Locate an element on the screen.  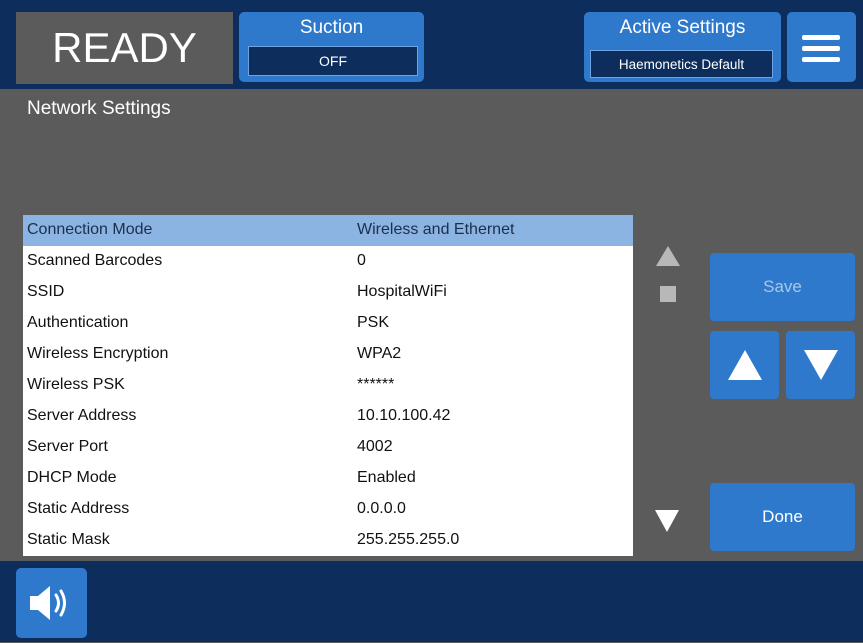
done-button: Done is located at coordinates (782, 517).